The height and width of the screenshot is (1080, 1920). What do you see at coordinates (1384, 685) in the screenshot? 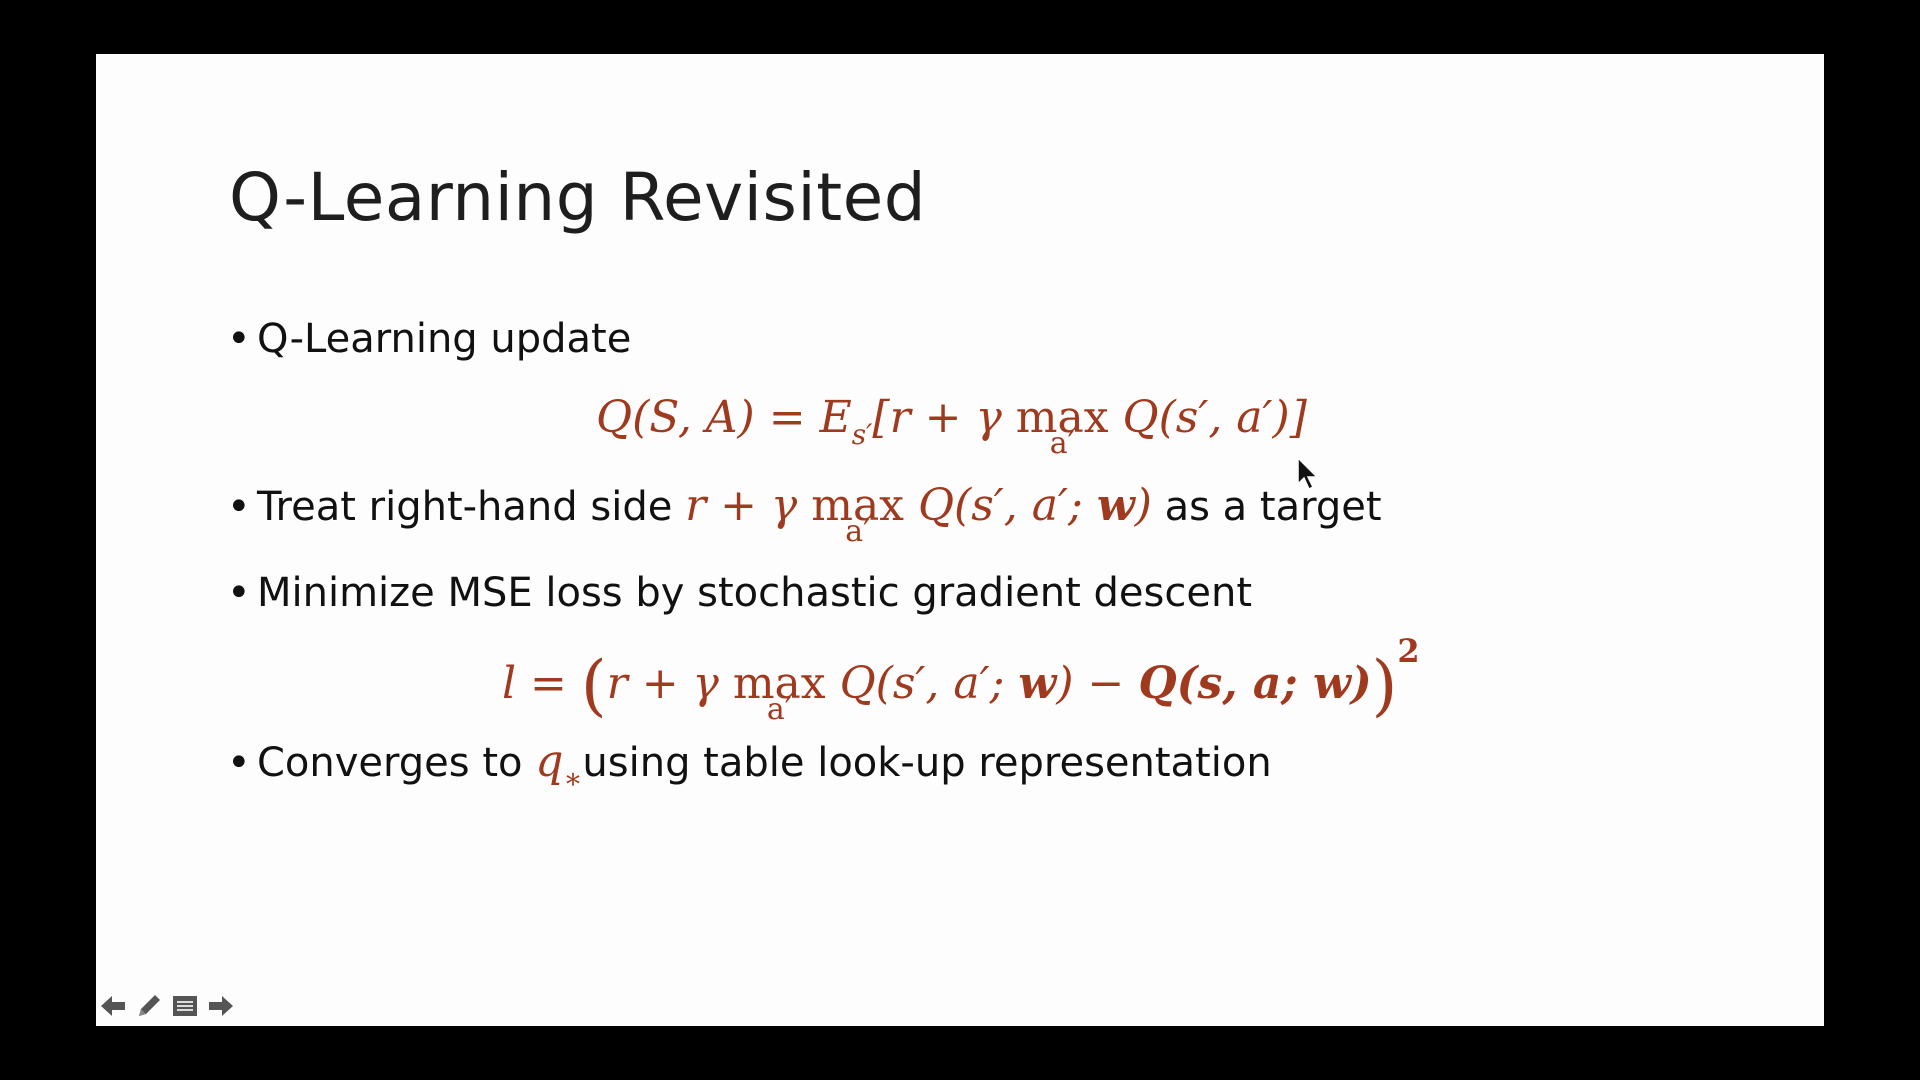
I see `big-right-paren: )` at bounding box center [1384, 685].